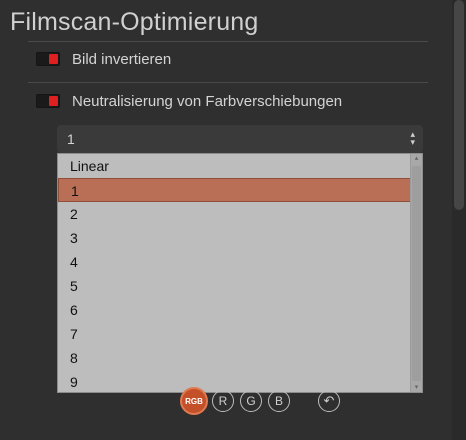  Describe the element at coordinates (416, 158) in the screenshot. I see `scroll-up-icon: ▴` at that location.